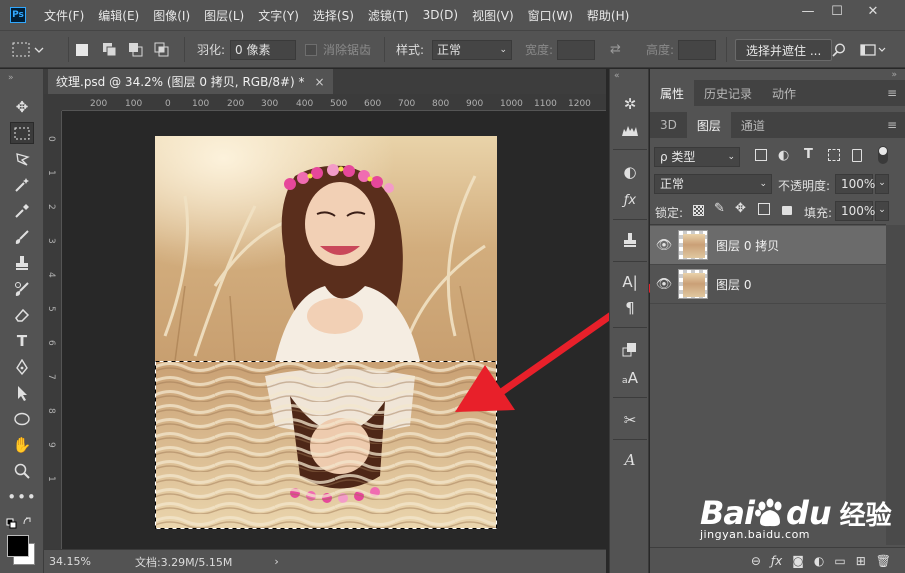 The height and width of the screenshot is (573, 905). I want to click on filter-toggle, so click(883, 155).